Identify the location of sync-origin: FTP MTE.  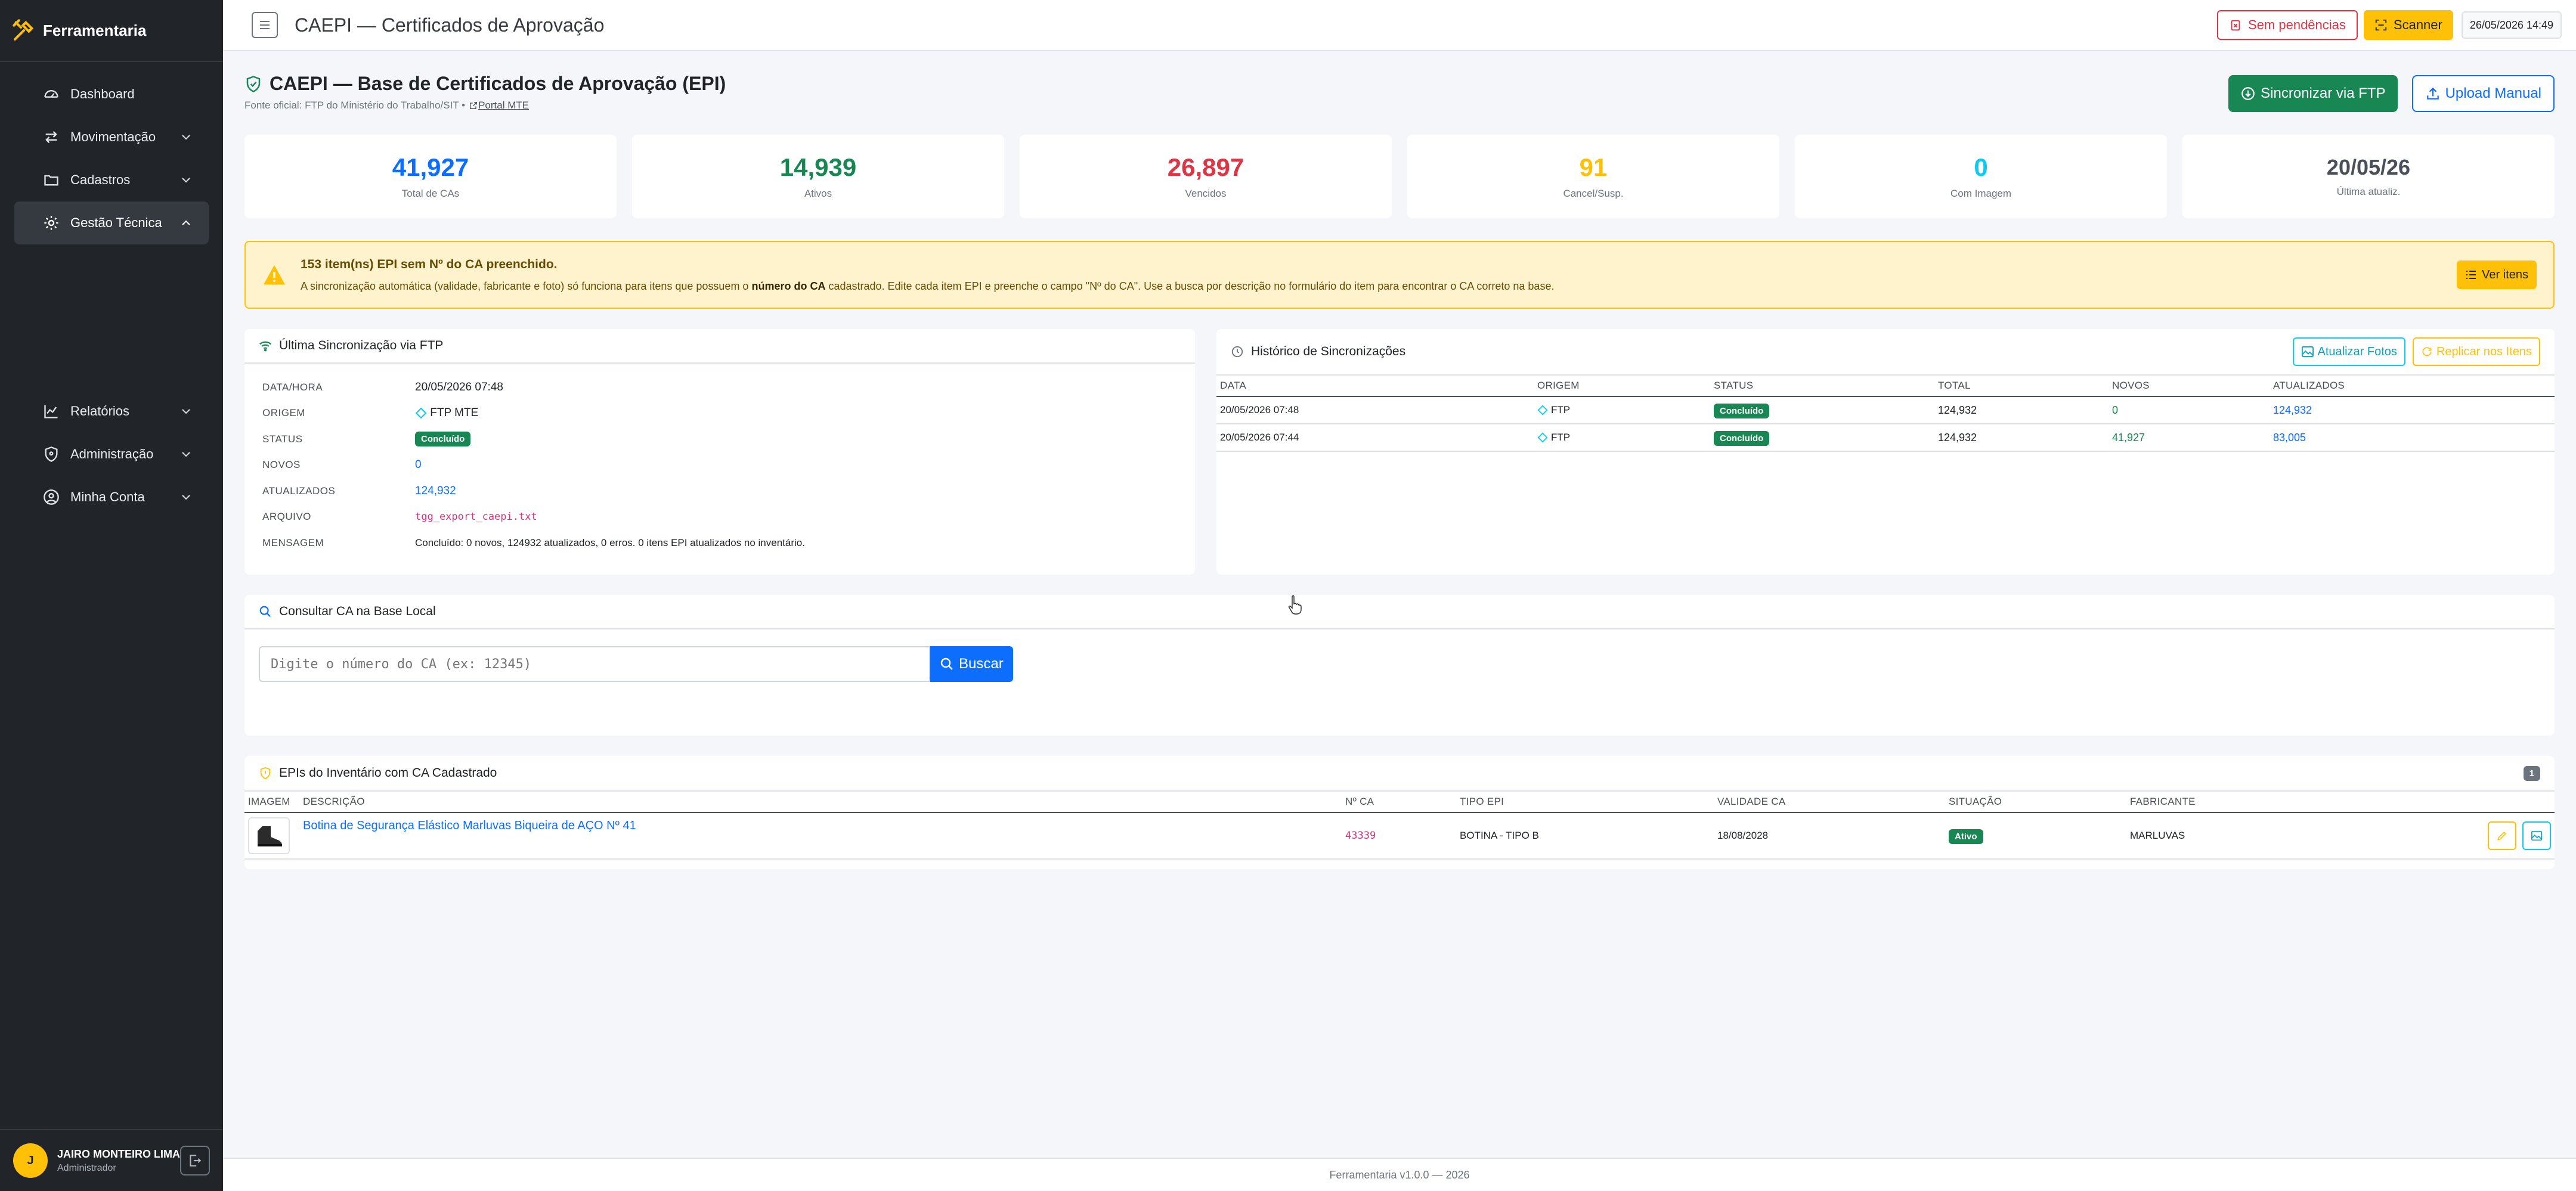
(455, 413).